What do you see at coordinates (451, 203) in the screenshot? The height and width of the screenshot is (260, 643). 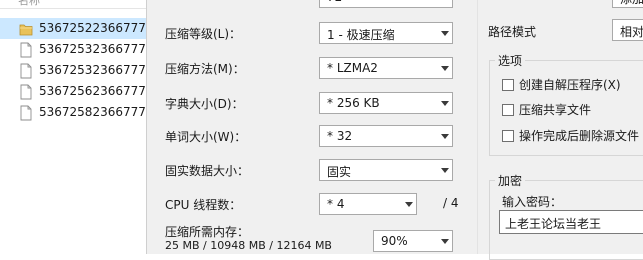 I see `cpu-threads-max: / 4` at bounding box center [451, 203].